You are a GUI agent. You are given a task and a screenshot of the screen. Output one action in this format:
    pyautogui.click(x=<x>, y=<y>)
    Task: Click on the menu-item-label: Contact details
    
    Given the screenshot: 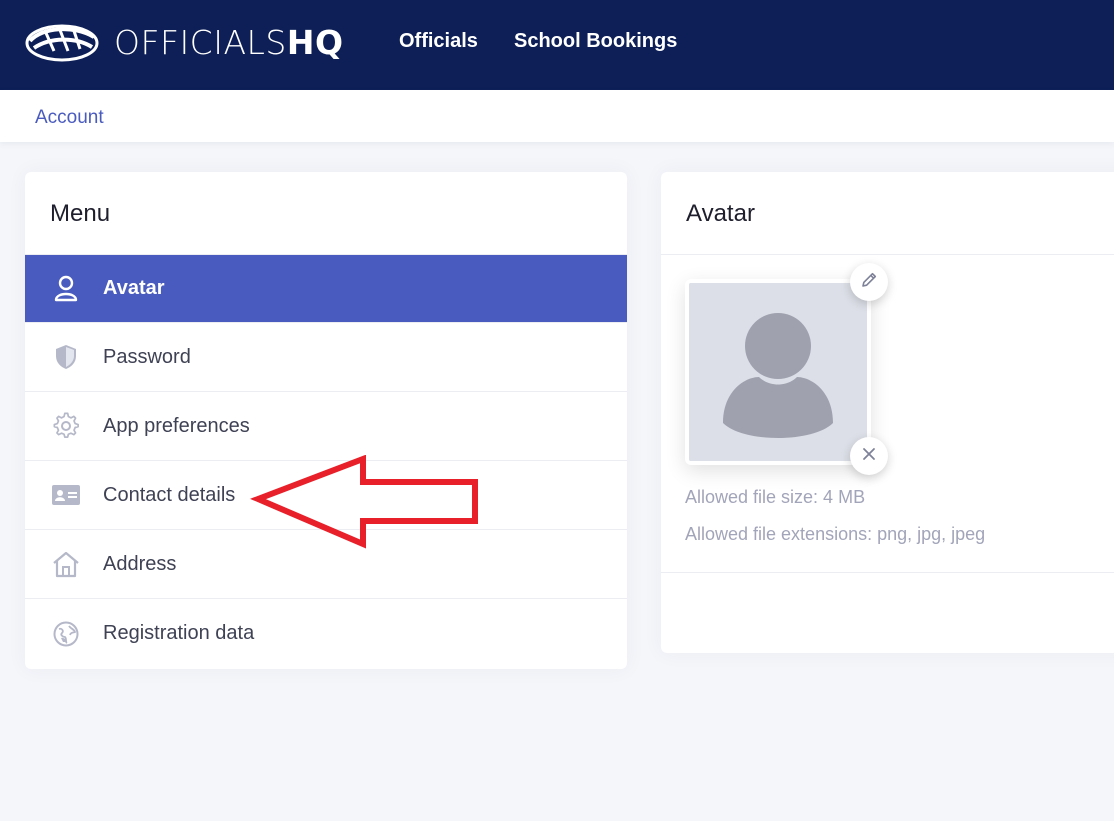 What is the action you would take?
    pyautogui.click(x=169, y=494)
    